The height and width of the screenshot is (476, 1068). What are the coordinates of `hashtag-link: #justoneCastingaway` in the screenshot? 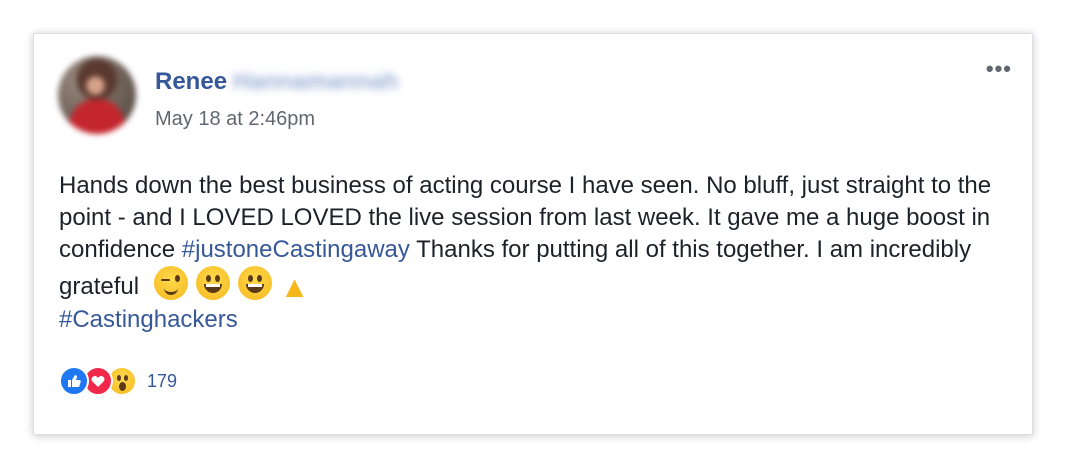 It's located at (296, 249).